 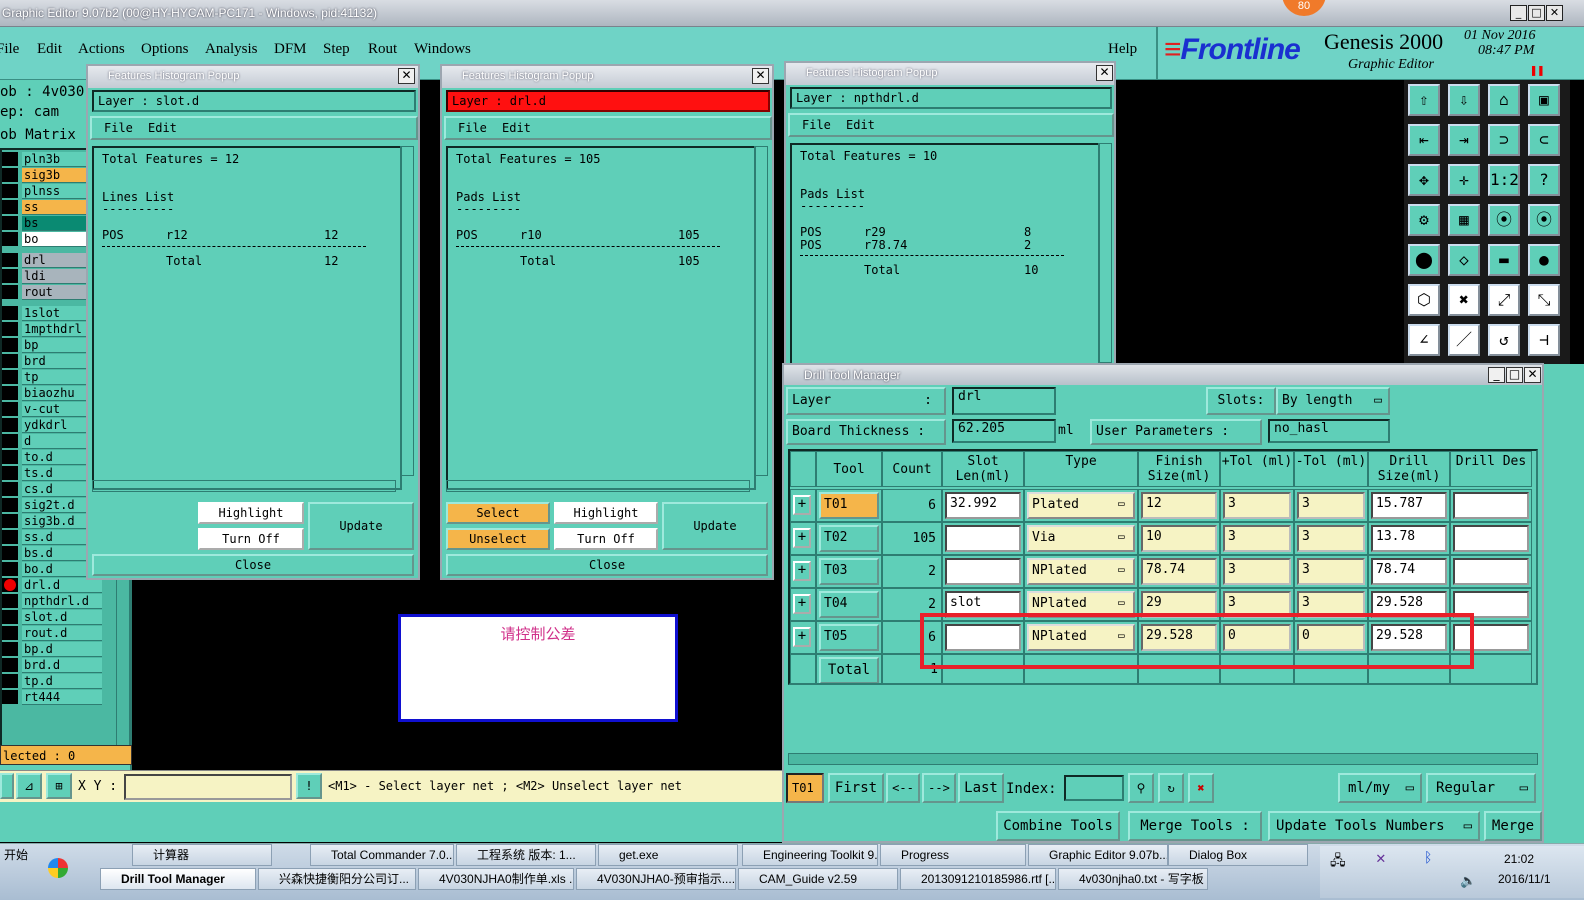 What do you see at coordinates (1544, 340) in the screenshot?
I see `align-icon: ⊣` at bounding box center [1544, 340].